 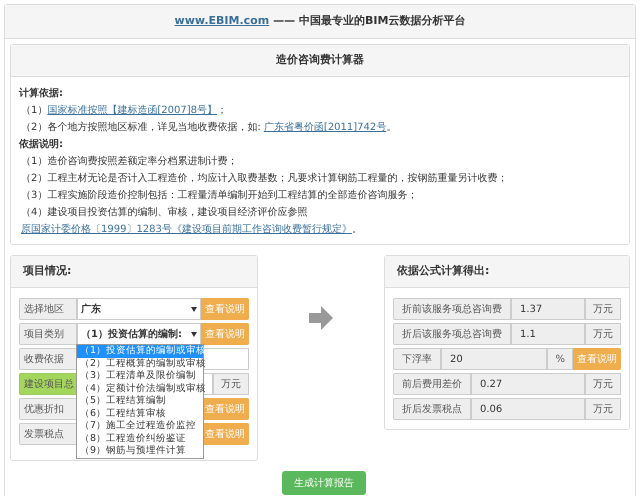 What do you see at coordinates (140, 414) in the screenshot?
I see `dropdown-option: （6）工程结算审核` at bounding box center [140, 414].